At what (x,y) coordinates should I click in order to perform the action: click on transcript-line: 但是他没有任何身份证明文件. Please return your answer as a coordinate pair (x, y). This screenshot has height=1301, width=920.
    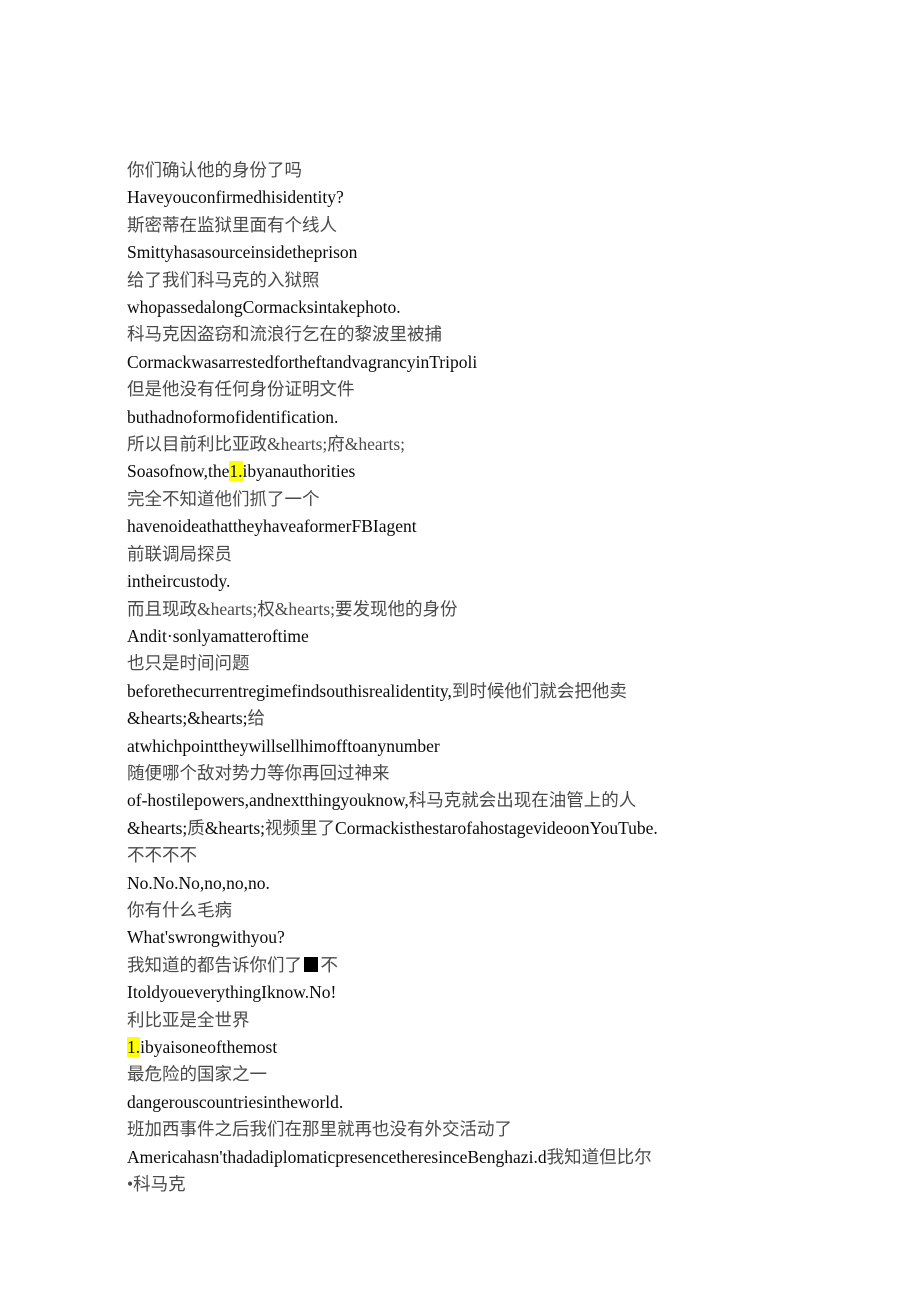
    Looking at the image, I should click on (241, 389).